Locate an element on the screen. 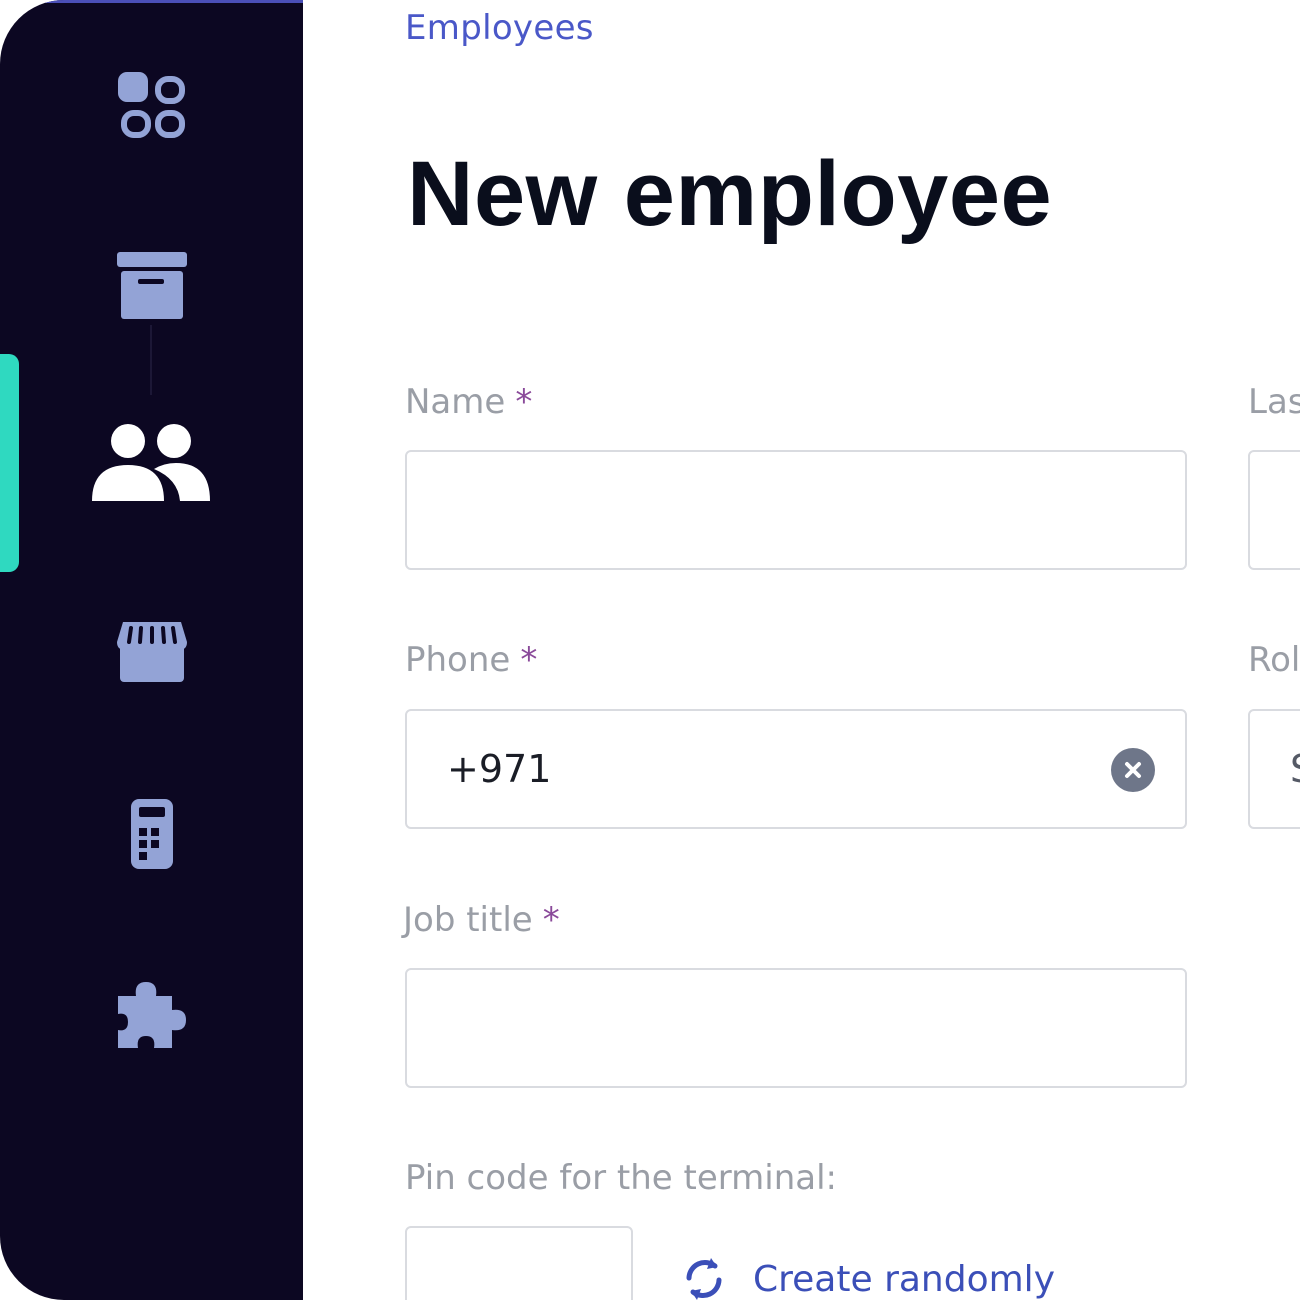 The height and width of the screenshot is (1300, 1300). name-label: Name * is located at coordinates (468, 402).